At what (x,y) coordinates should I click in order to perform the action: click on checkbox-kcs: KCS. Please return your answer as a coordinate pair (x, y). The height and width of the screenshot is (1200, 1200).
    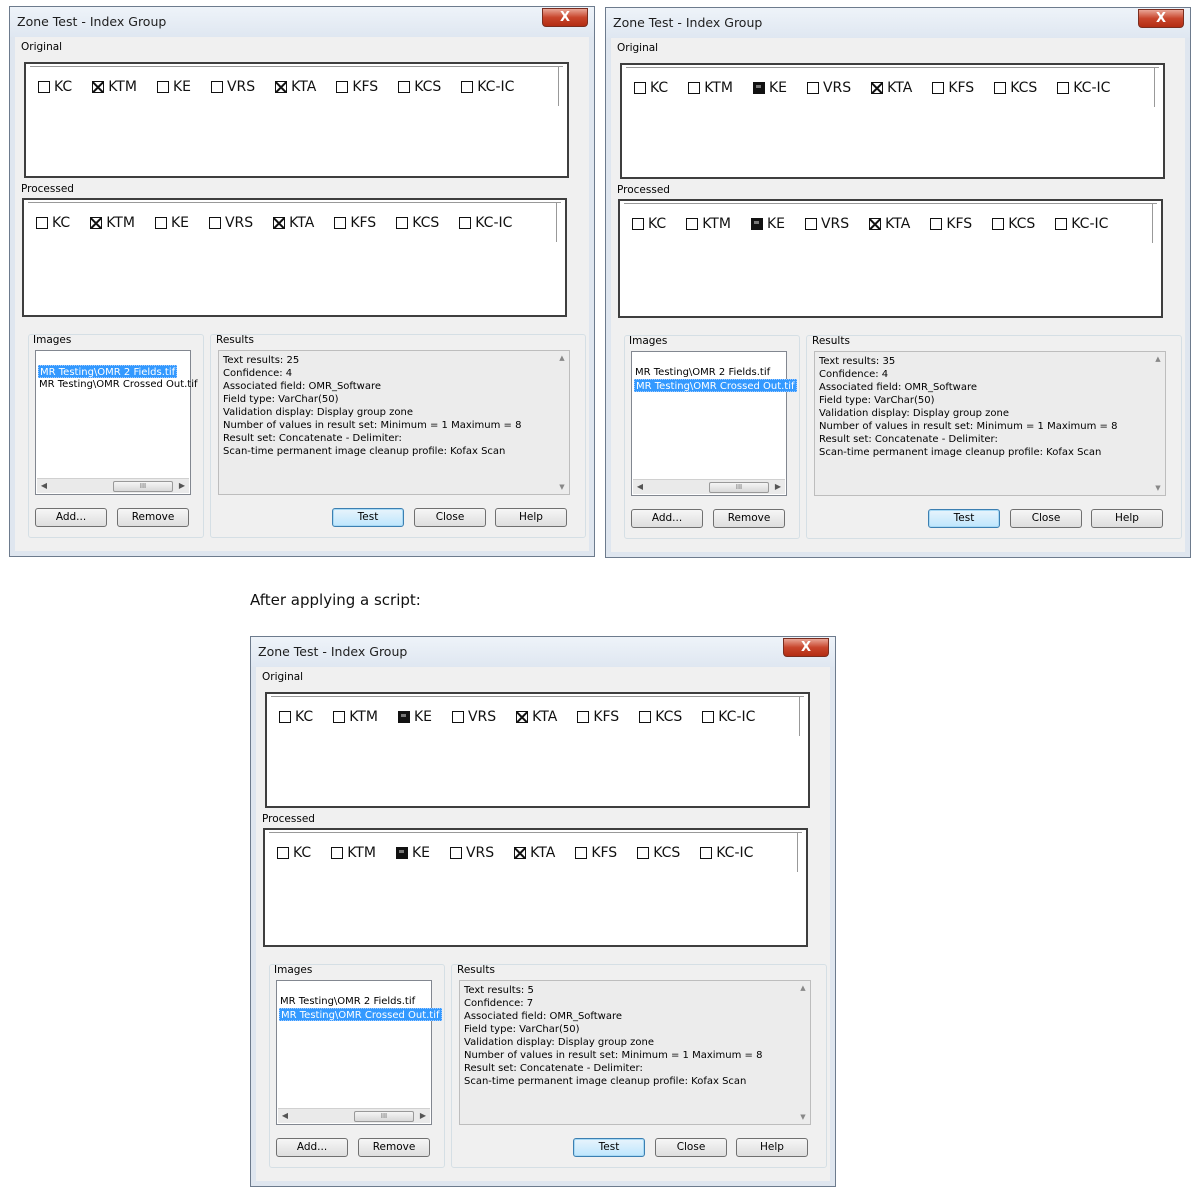
    Looking at the image, I should click on (417, 223).